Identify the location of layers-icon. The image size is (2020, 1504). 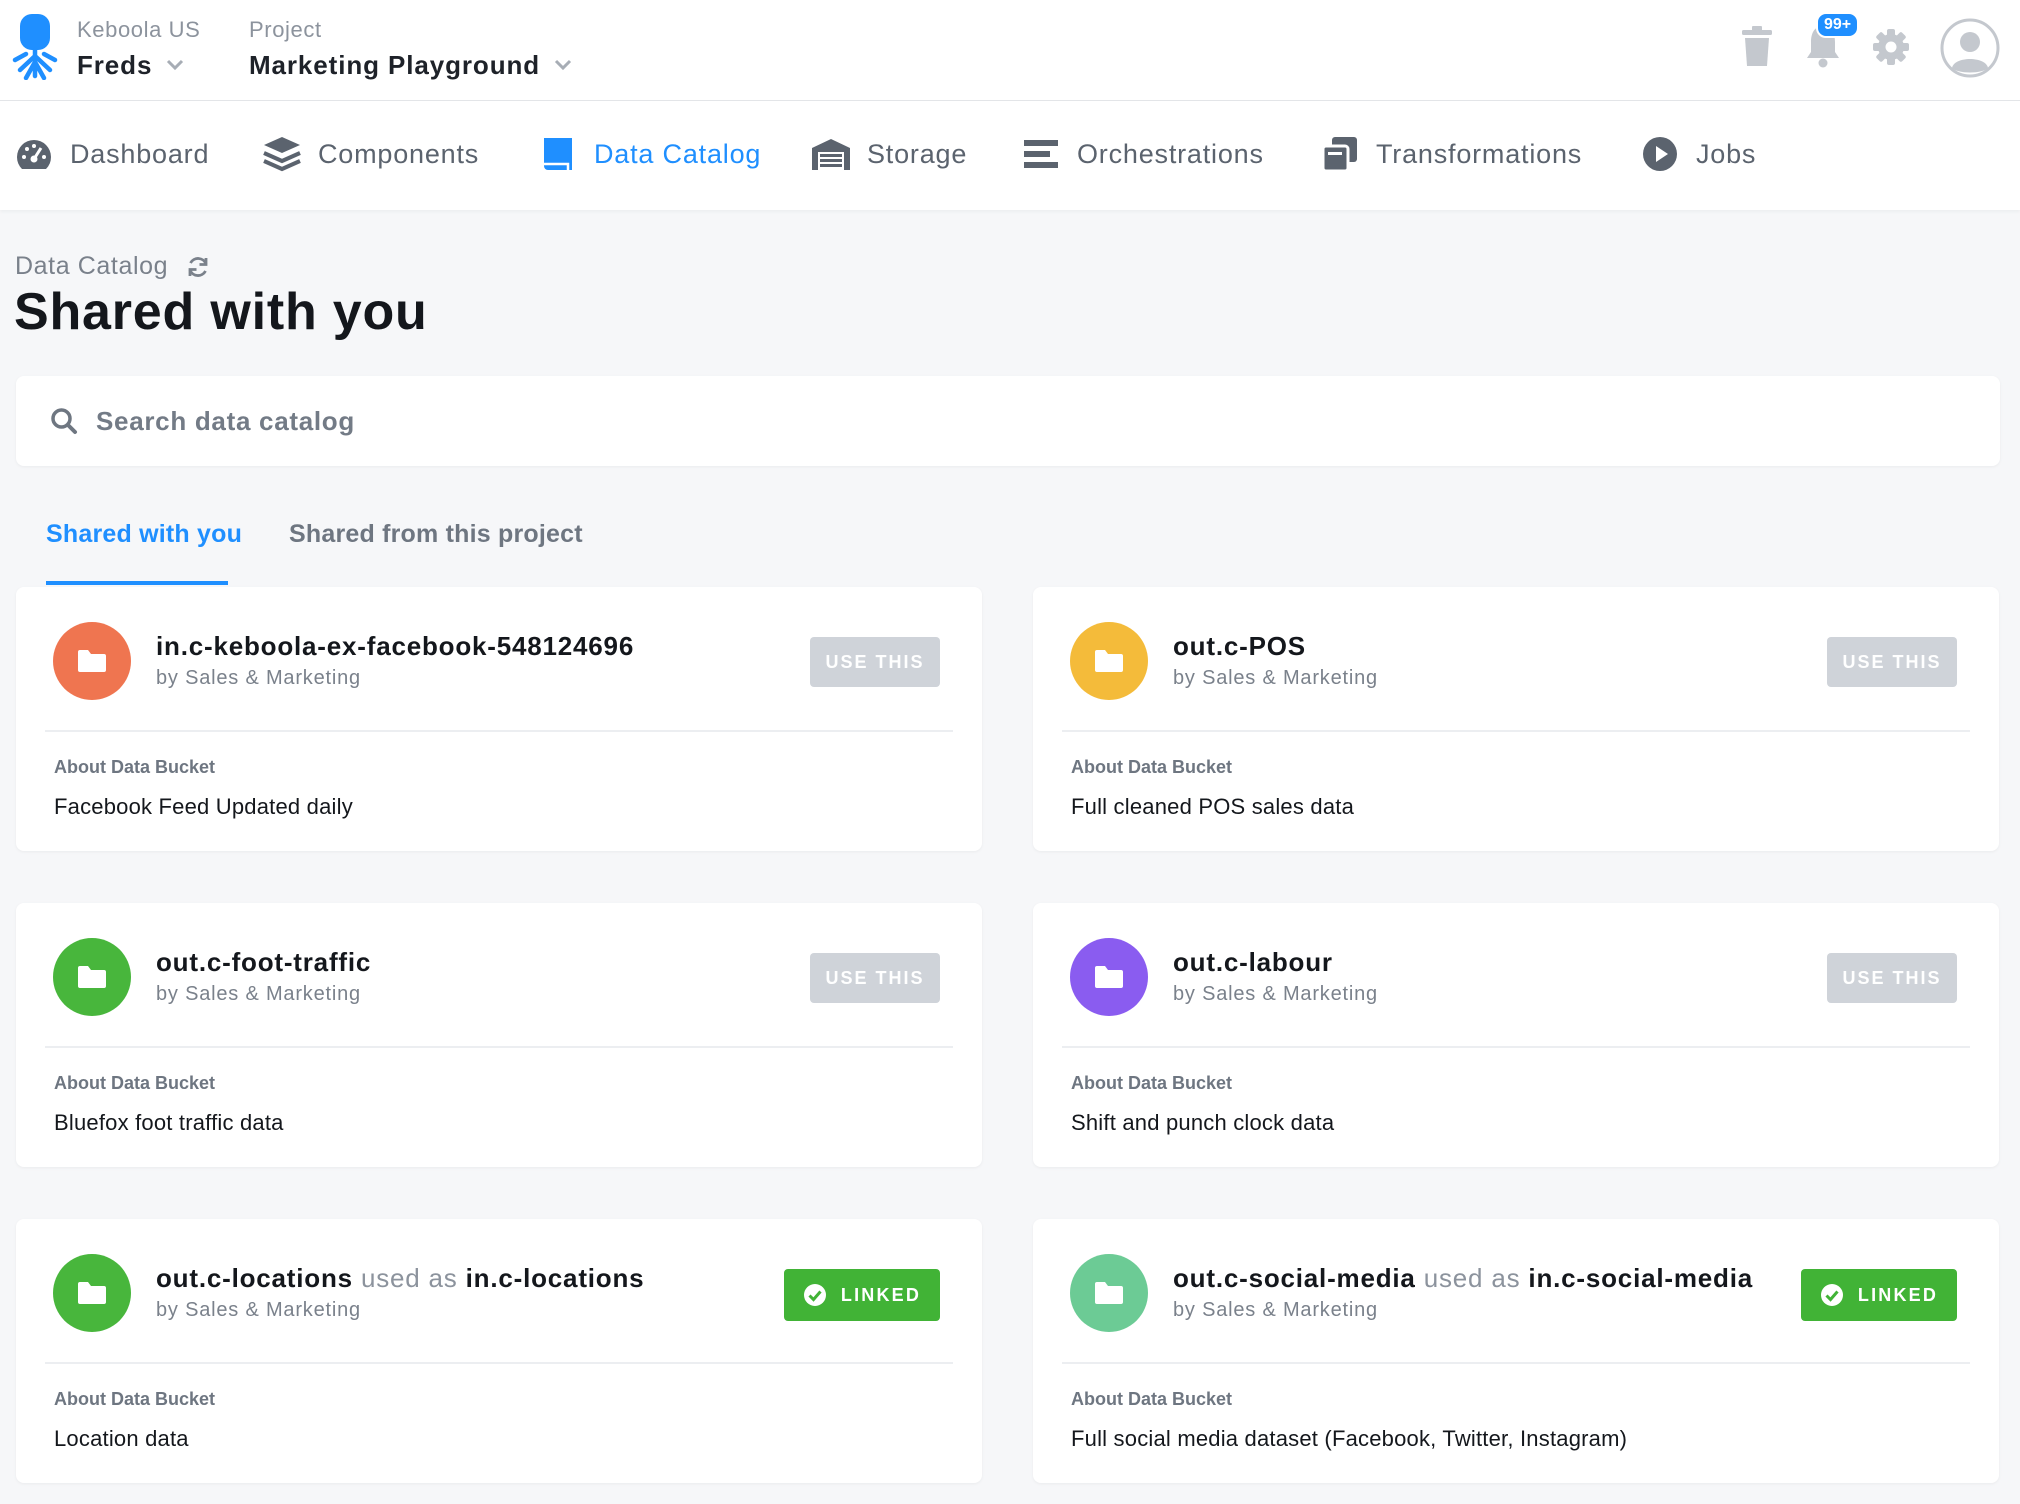
(282, 154).